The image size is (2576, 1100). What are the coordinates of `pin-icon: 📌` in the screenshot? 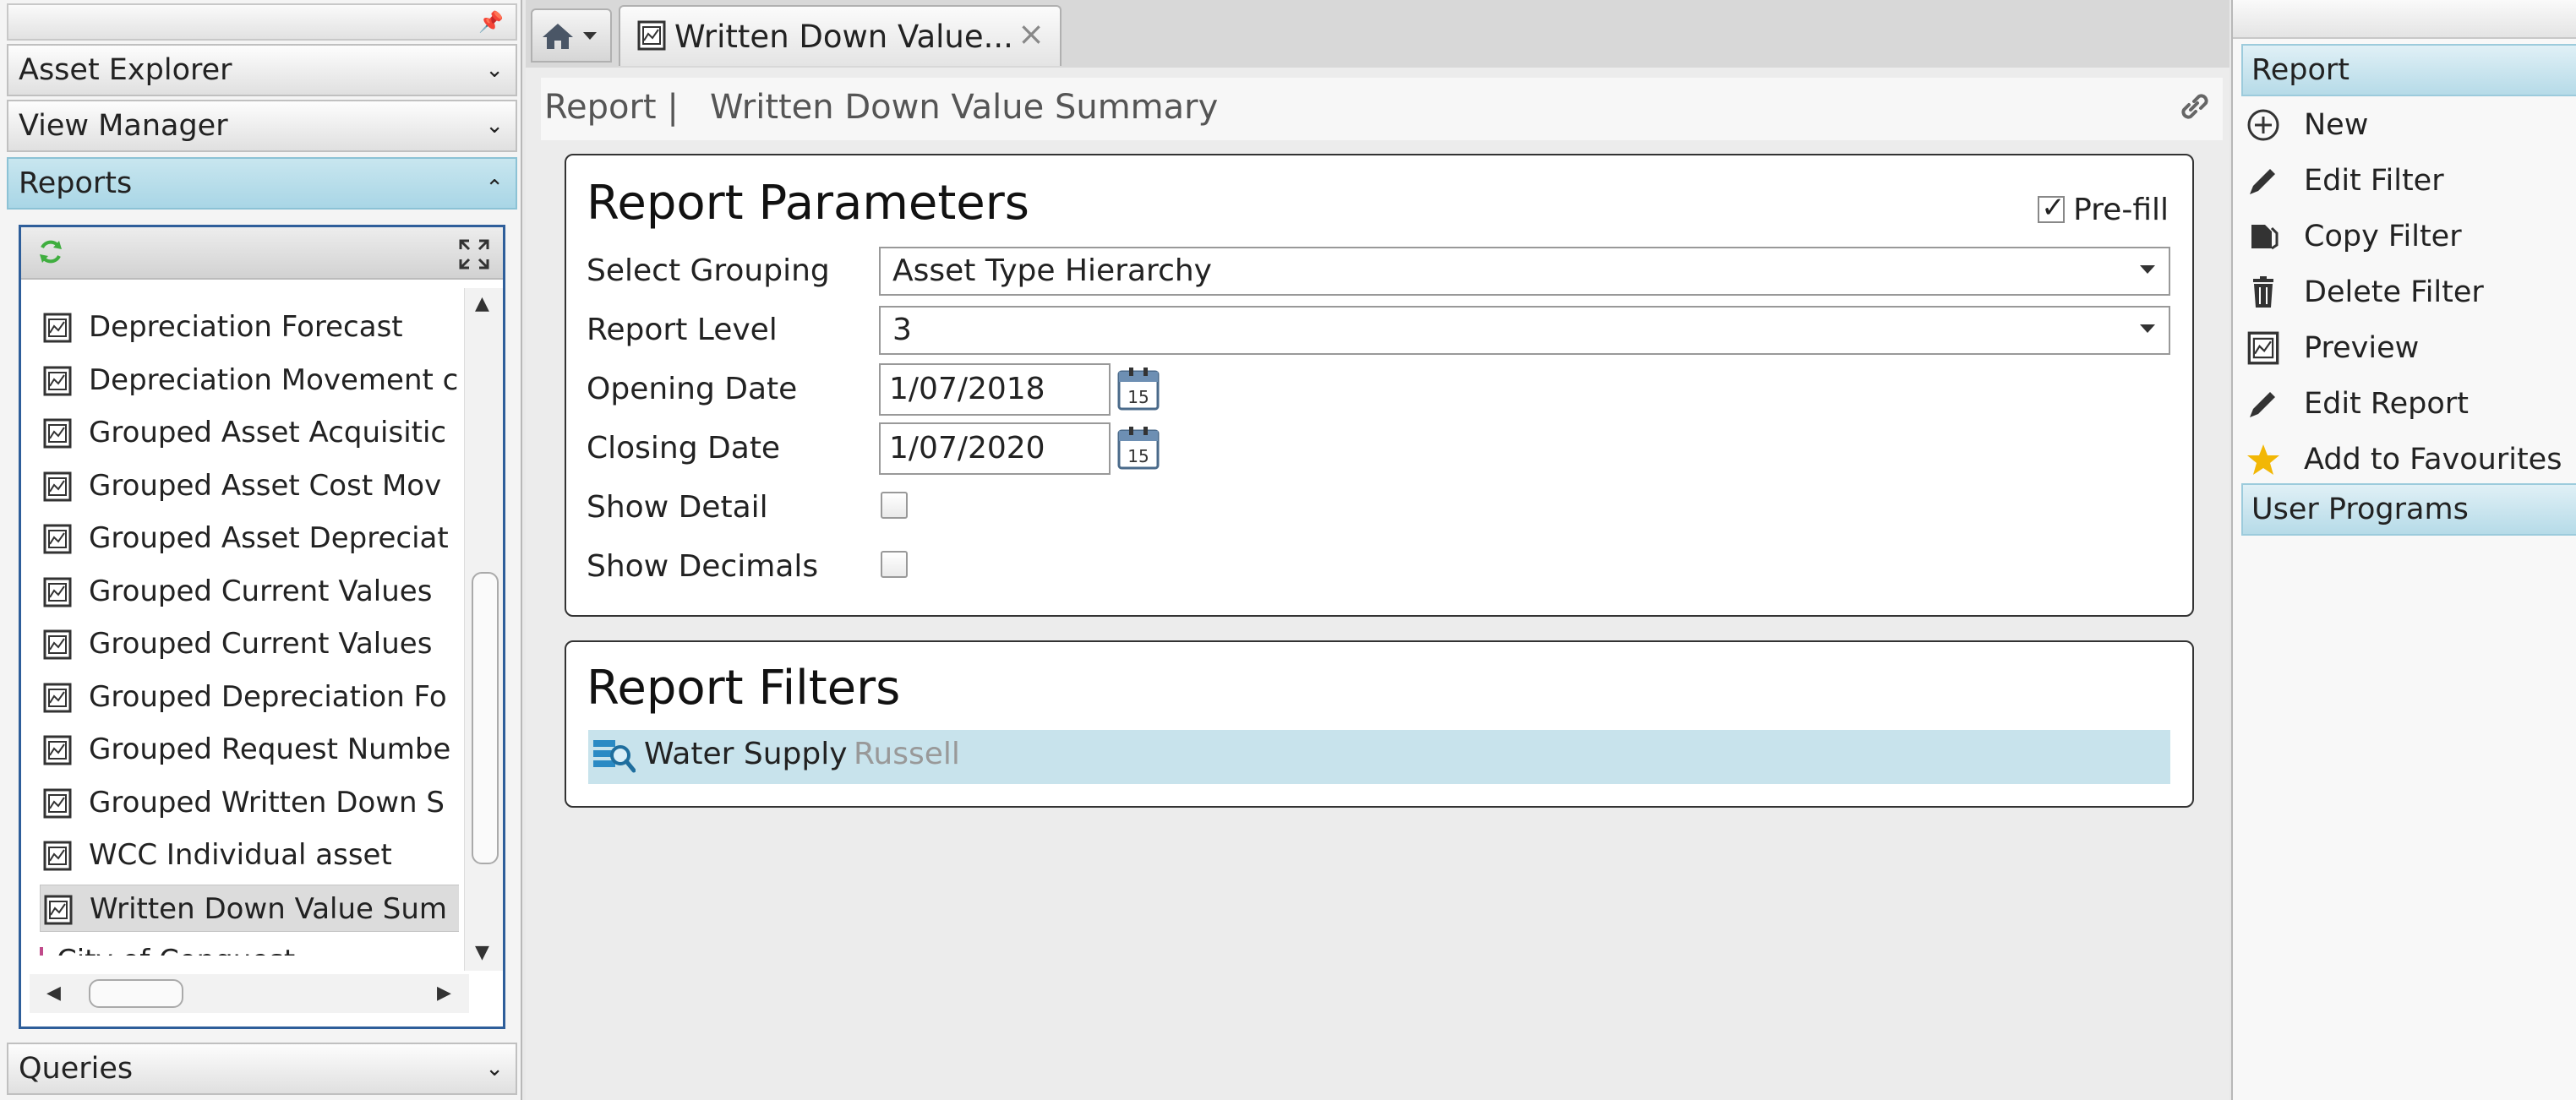 It's located at (491, 22).